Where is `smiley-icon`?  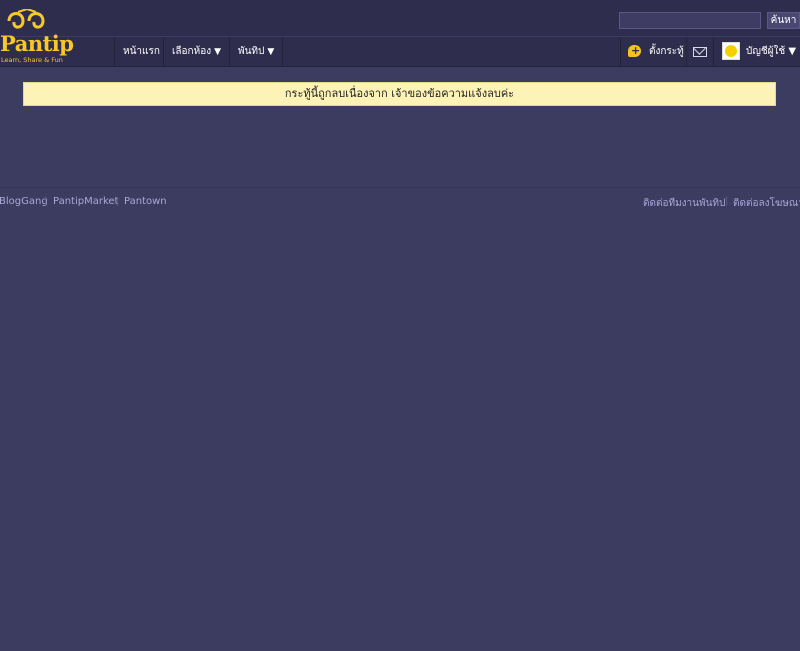
smiley-icon is located at coordinates (731, 51).